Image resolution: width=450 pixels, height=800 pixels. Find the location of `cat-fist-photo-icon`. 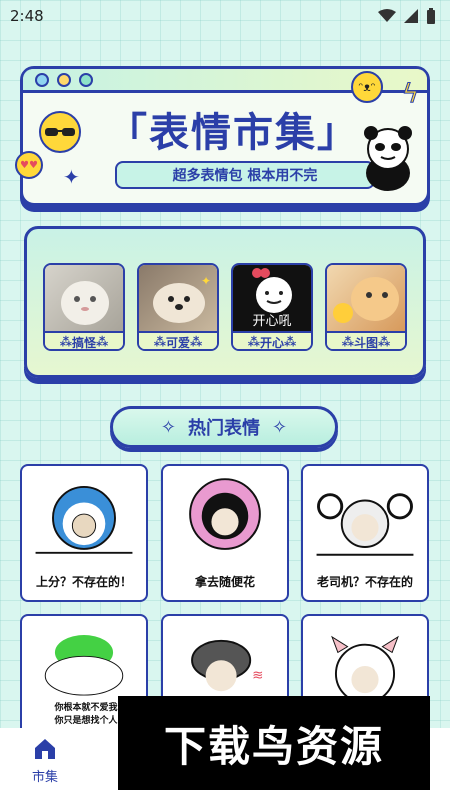

cat-fist-photo-icon is located at coordinates (366, 298).